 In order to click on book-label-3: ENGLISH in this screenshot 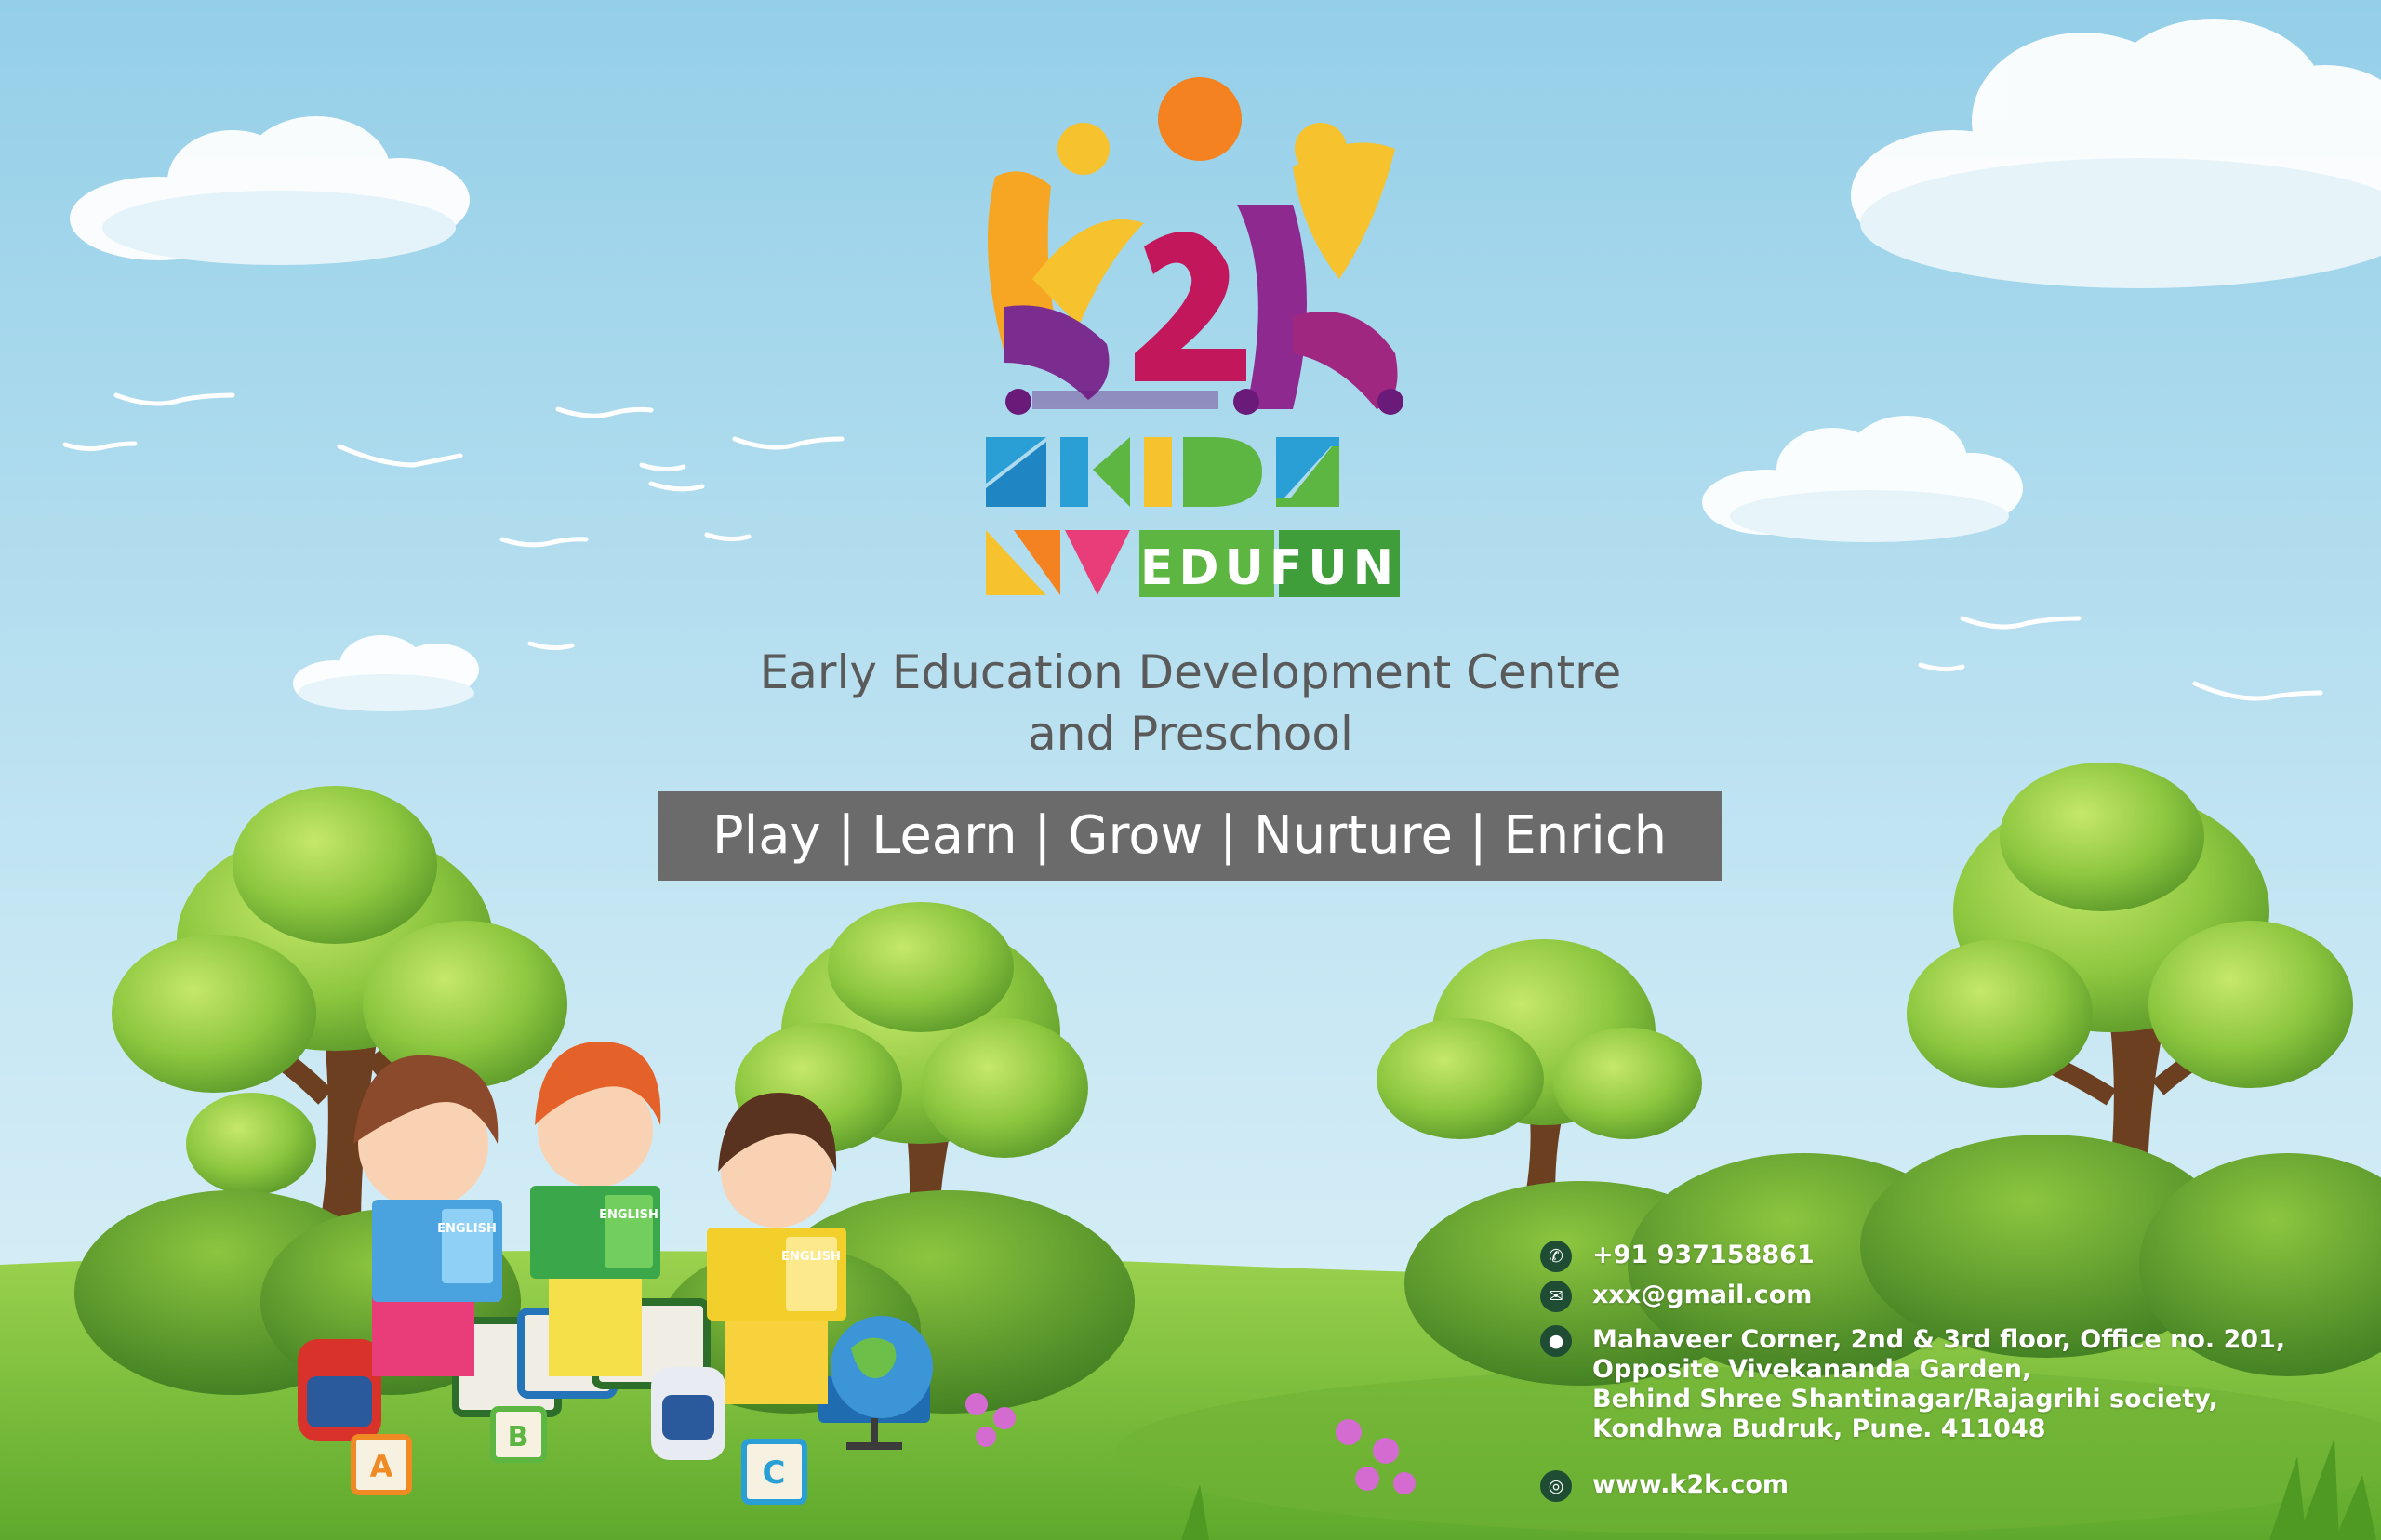, I will do `click(811, 1257)`.